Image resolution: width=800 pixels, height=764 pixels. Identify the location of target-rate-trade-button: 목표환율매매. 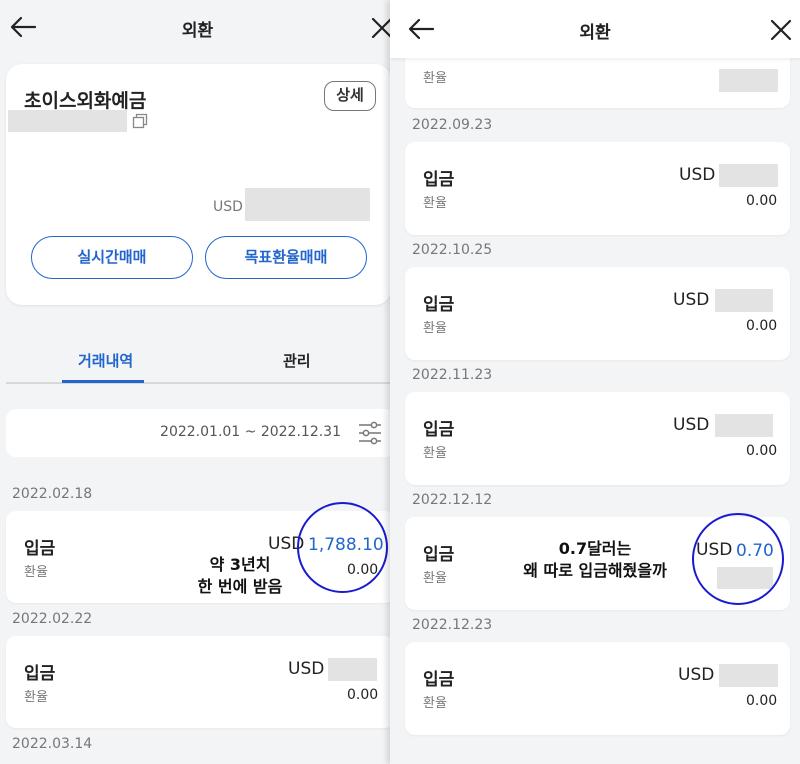
(286, 257).